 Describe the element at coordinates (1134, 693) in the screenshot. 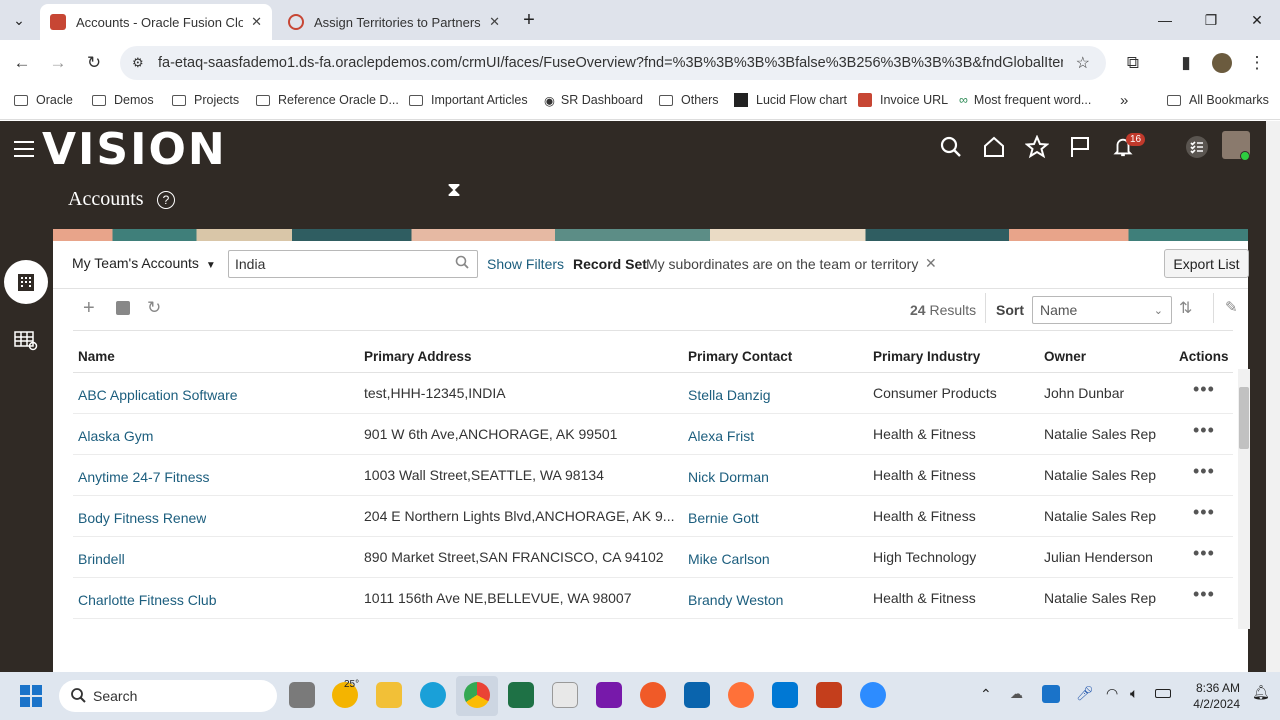

I see `volume-icon: 🔈︎` at that location.